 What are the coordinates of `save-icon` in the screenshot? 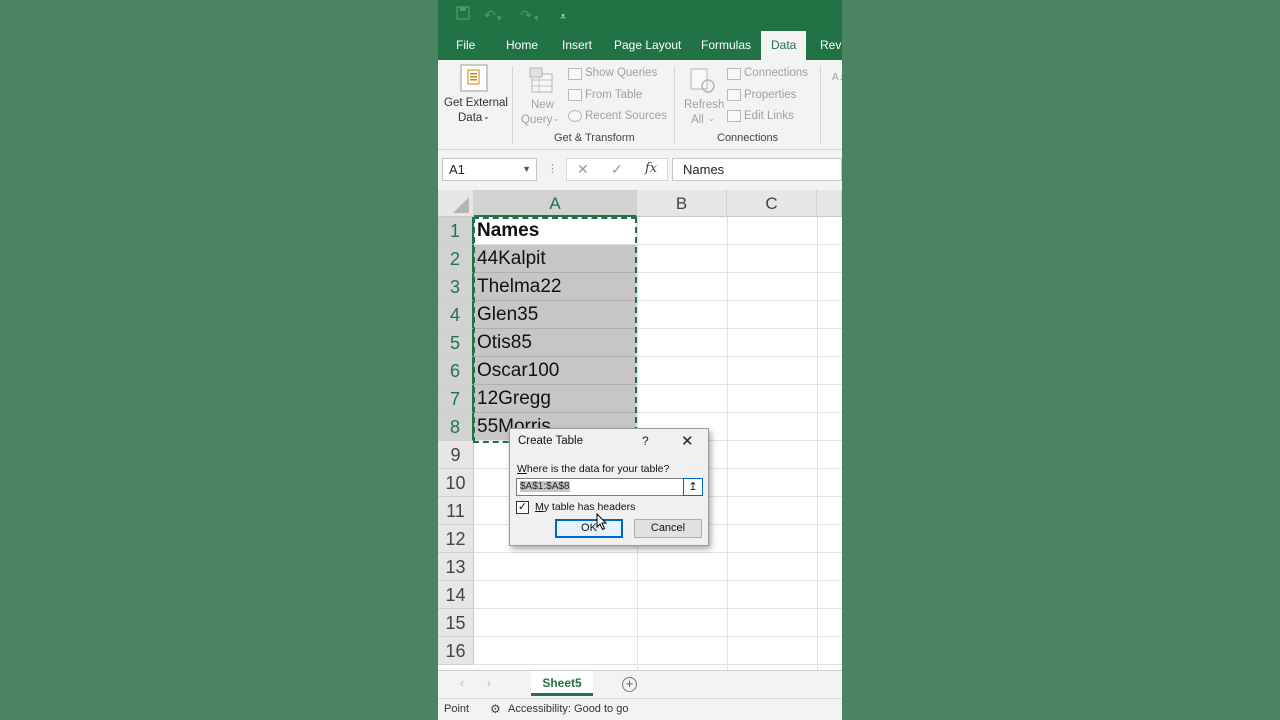 It's located at (463, 15).